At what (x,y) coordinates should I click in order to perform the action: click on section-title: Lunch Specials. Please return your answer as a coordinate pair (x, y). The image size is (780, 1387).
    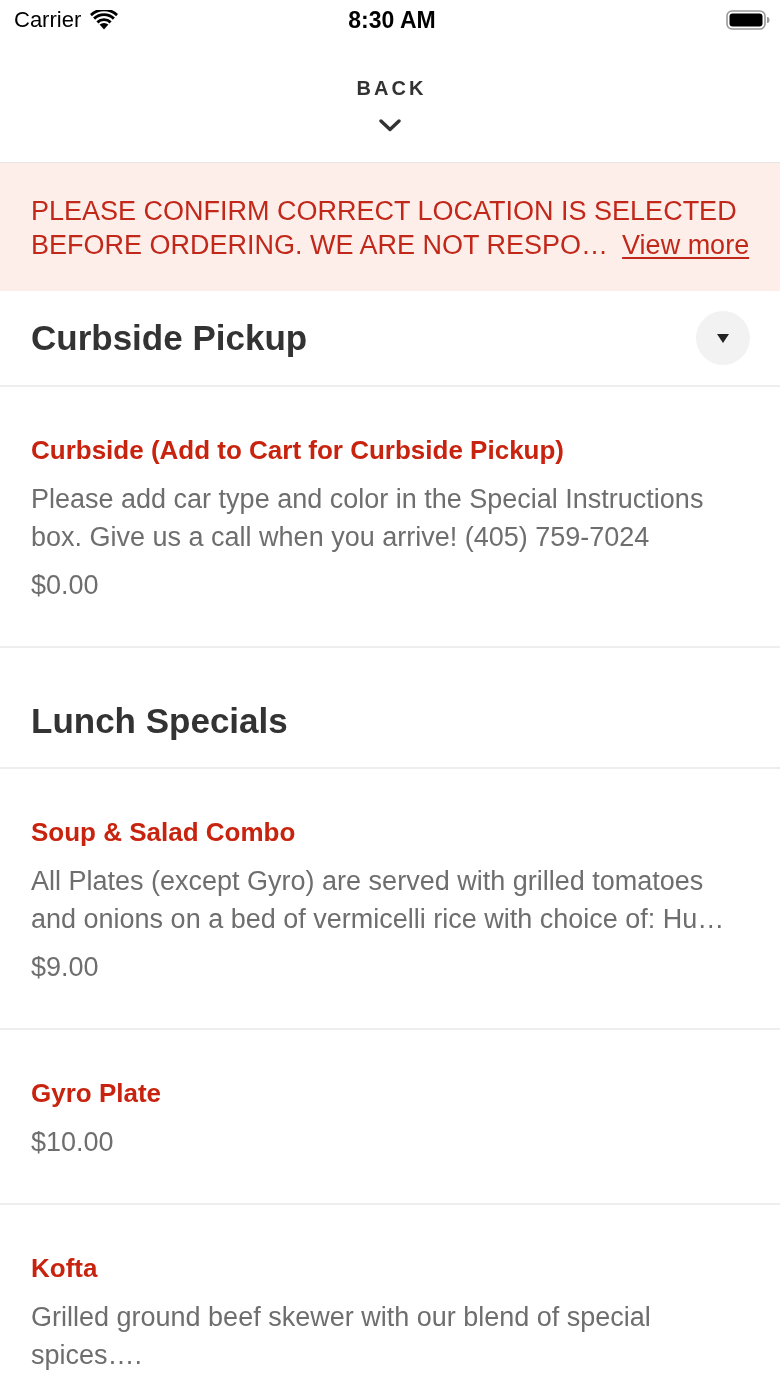
    Looking at the image, I should click on (159, 720).